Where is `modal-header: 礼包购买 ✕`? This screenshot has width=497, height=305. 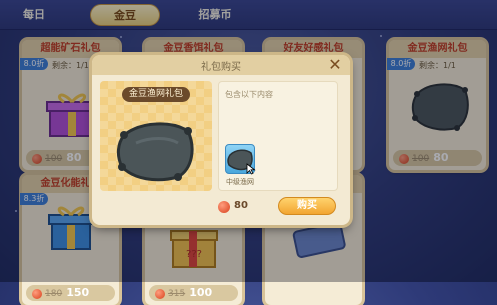 modal-header: 礼包购买 ✕ is located at coordinates (221, 65).